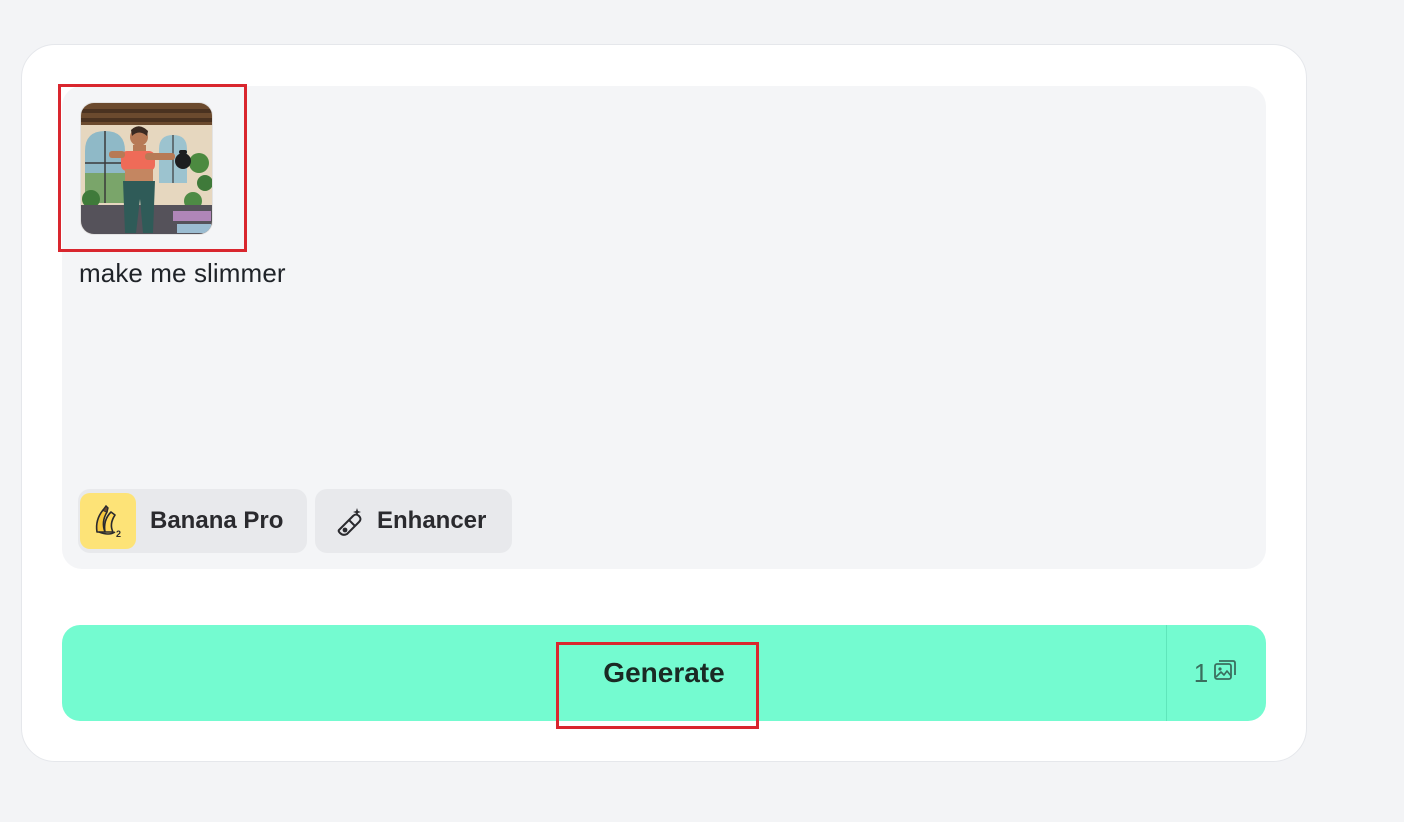  I want to click on banana-icon: 2, so click(108, 521).